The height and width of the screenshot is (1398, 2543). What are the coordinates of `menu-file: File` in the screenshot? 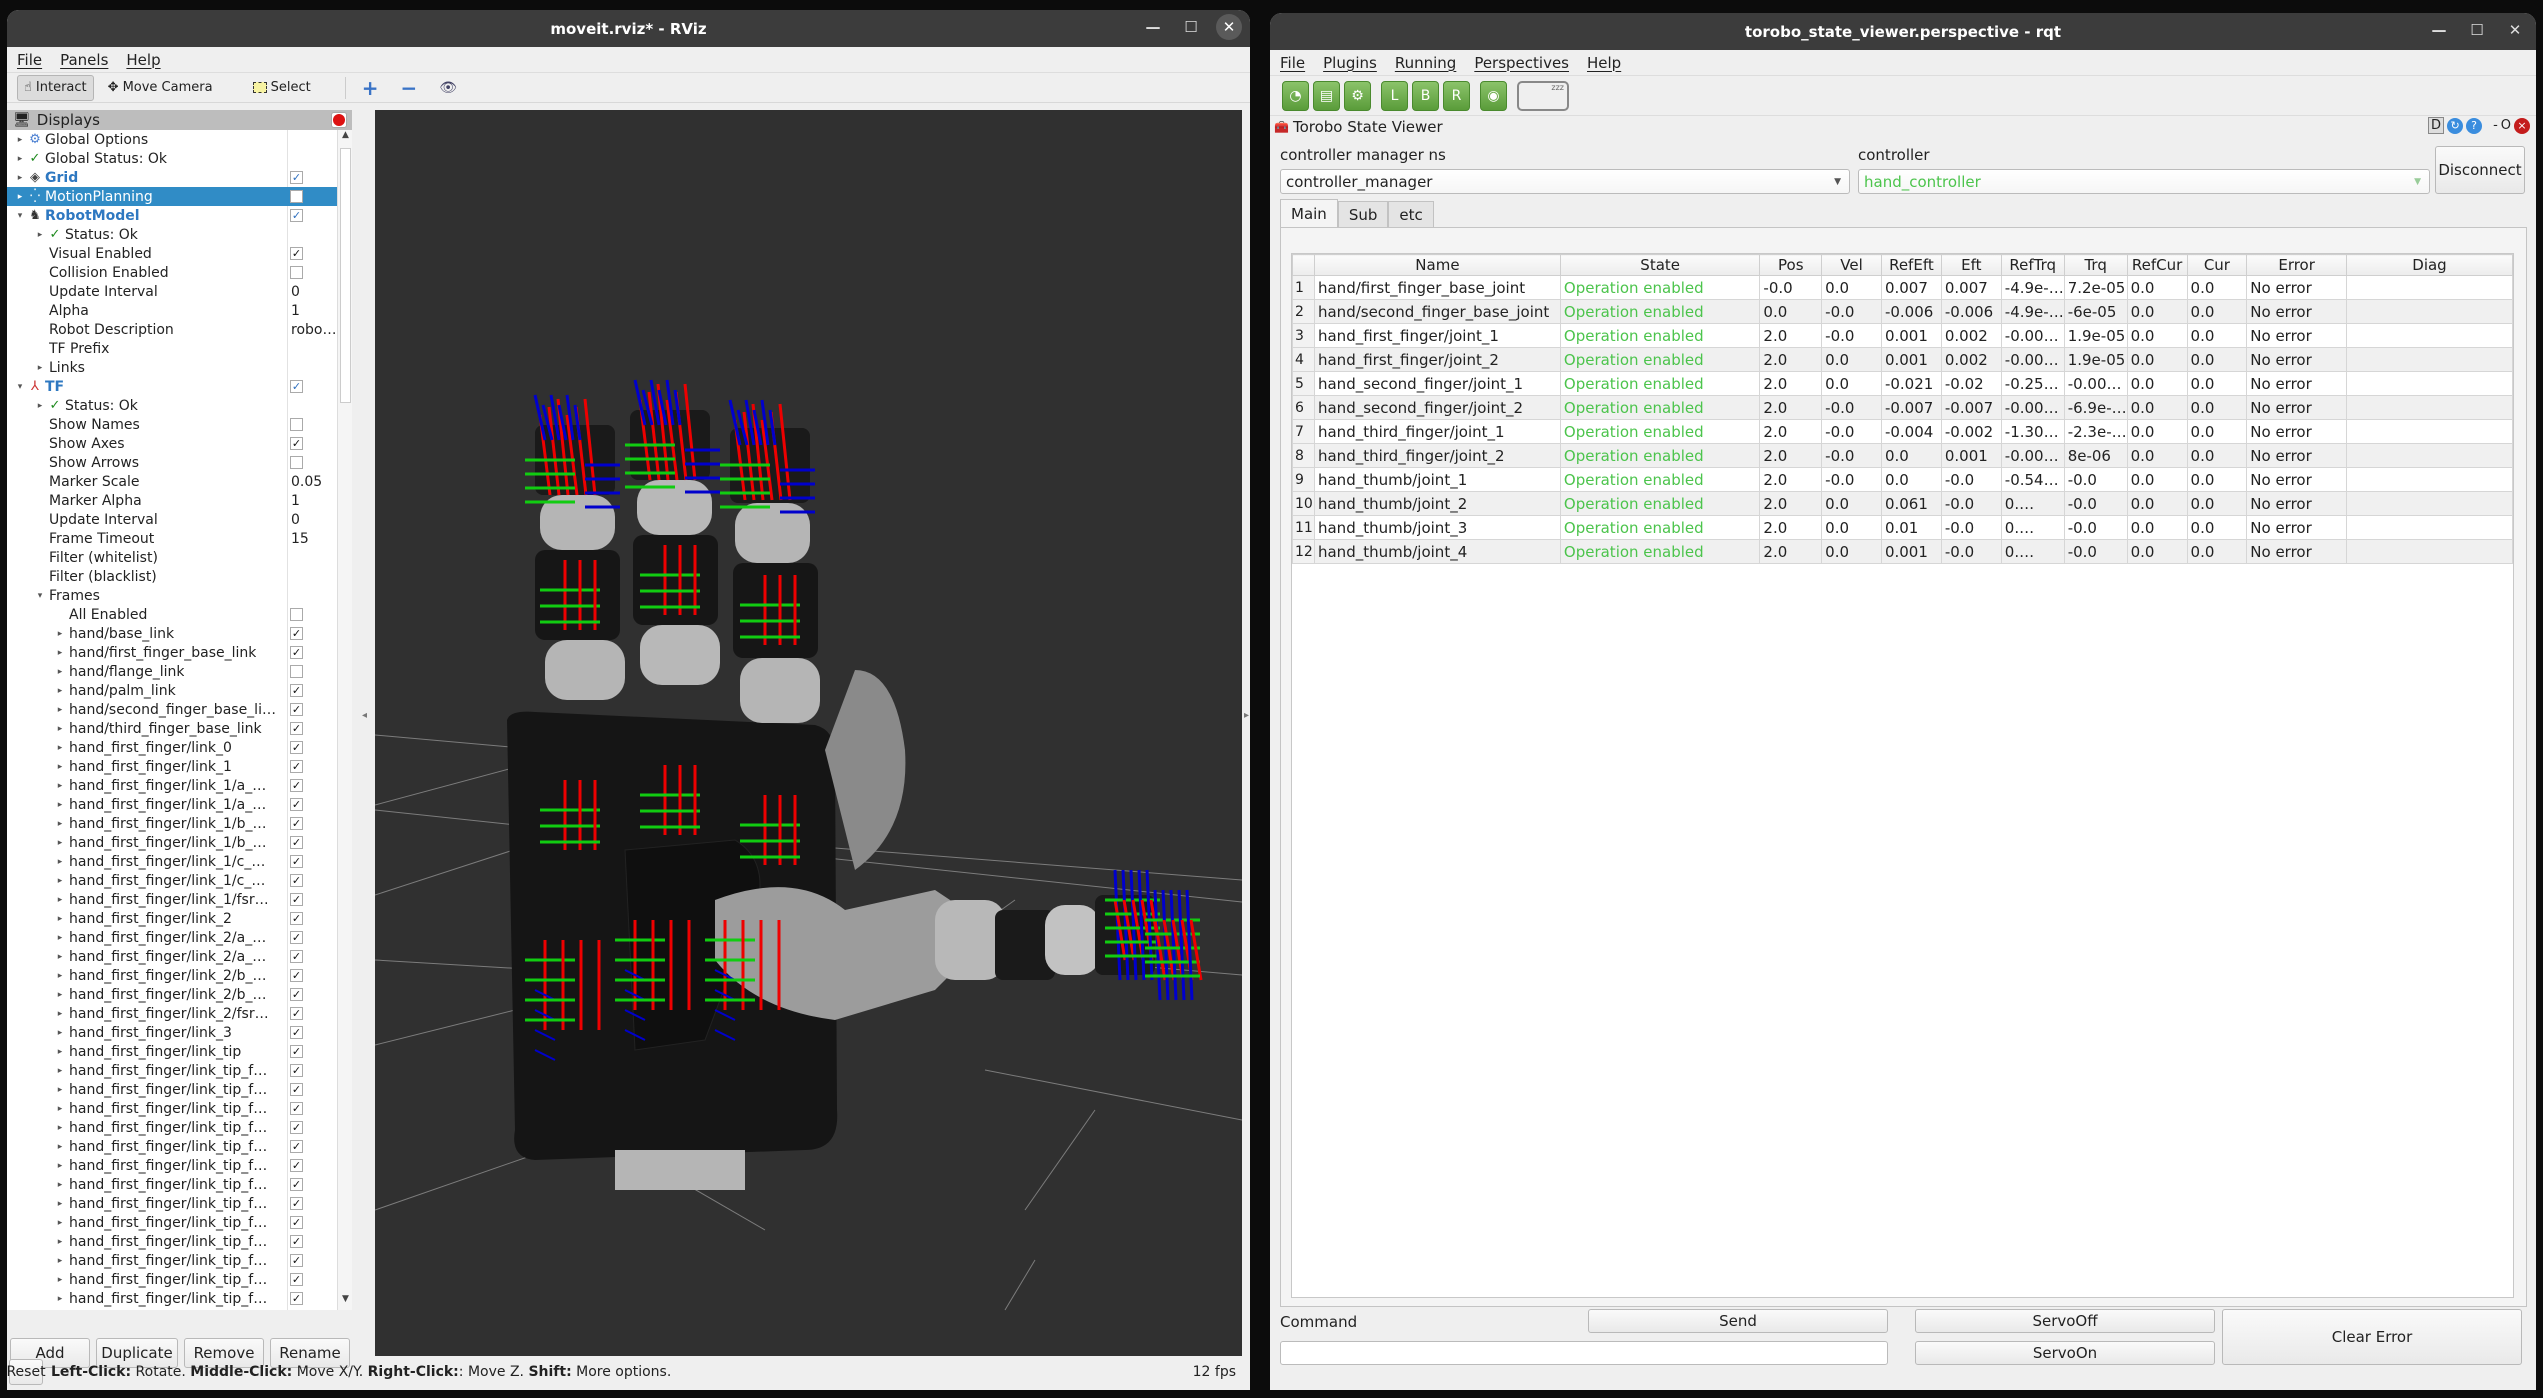 It's located at (1292, 63).